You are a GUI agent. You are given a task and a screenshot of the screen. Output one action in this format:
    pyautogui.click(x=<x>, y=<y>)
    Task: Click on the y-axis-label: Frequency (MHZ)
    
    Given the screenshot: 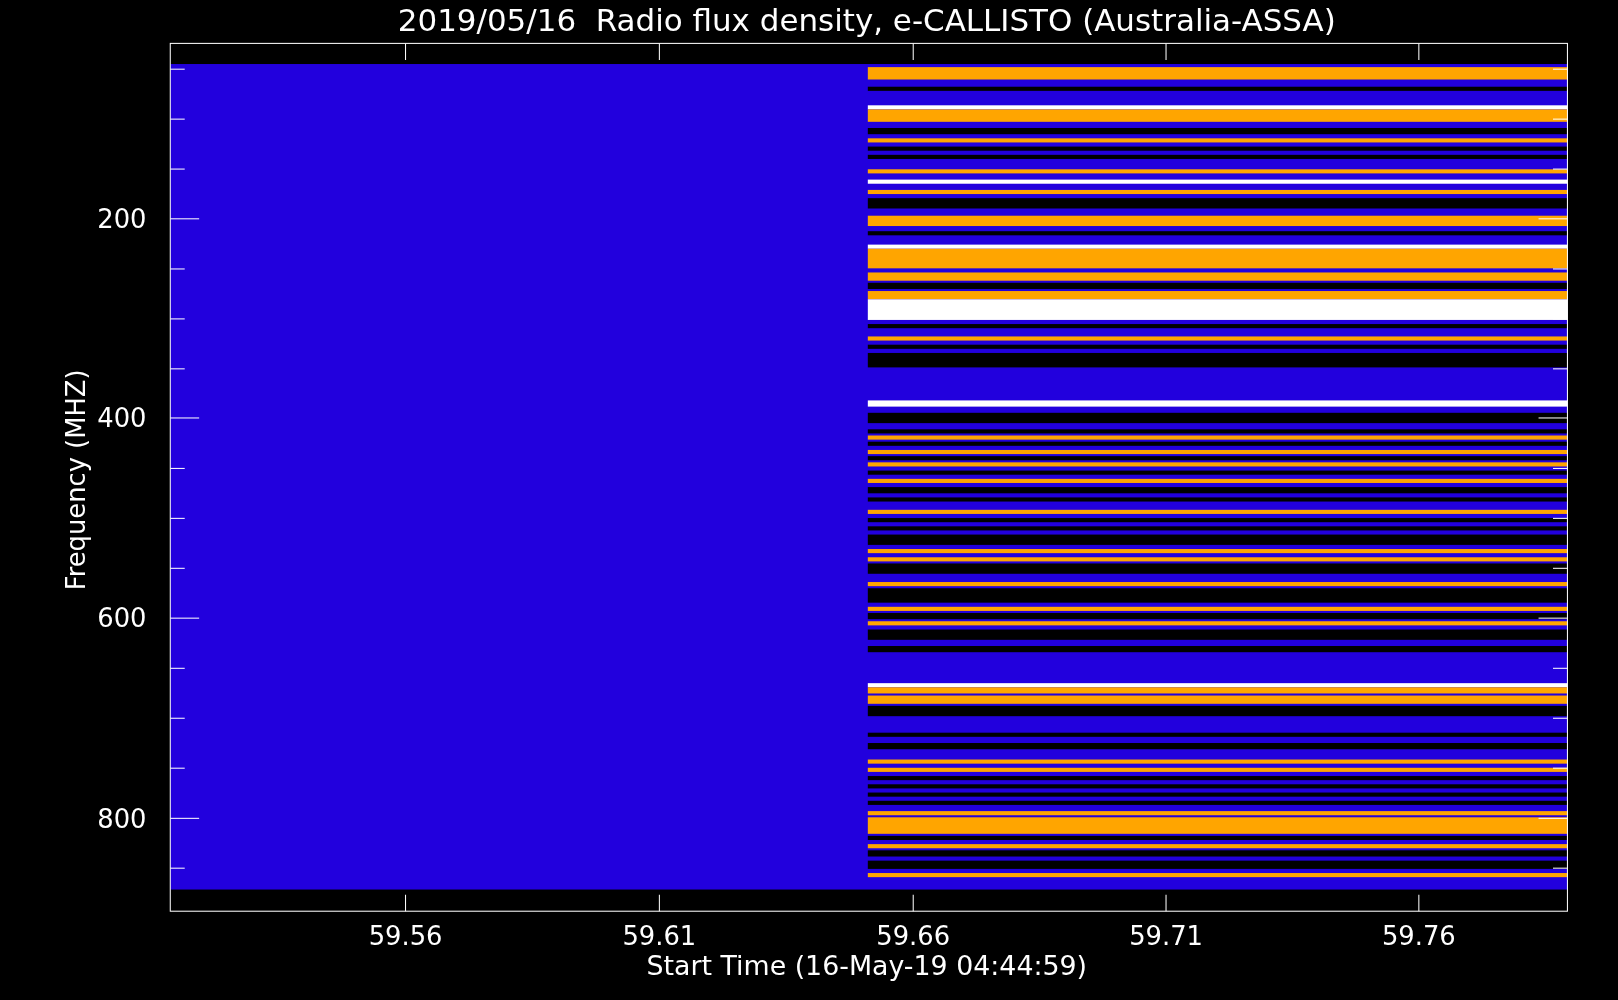 What is the action you would take?
    pyautogui.click(x=75, y=480)
    